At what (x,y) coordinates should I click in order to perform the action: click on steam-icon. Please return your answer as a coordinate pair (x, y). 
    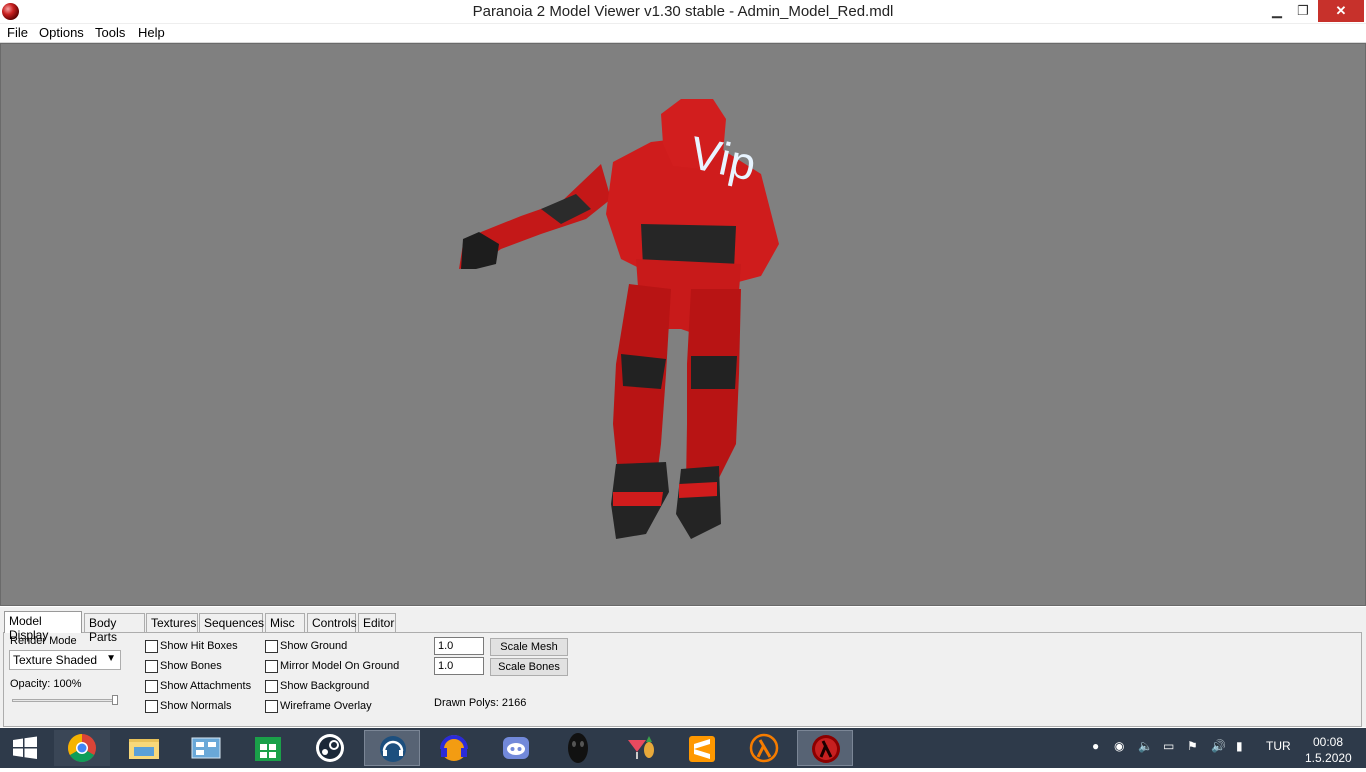
    Looking at the image, I should click on (330, 748).